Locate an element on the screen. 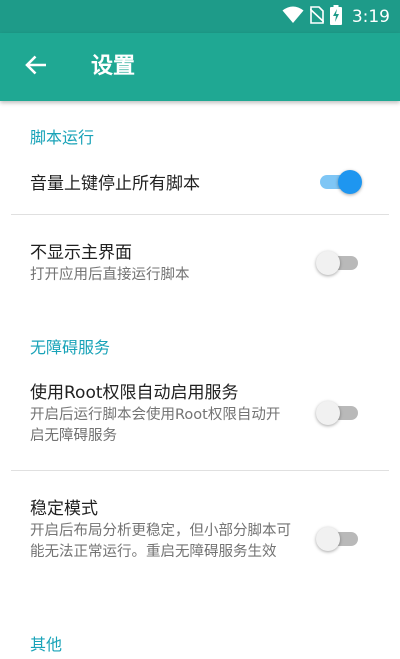 The width and height of the screenshot is (400, 659). stable-mode-switch is located at coordinates (339, 539).